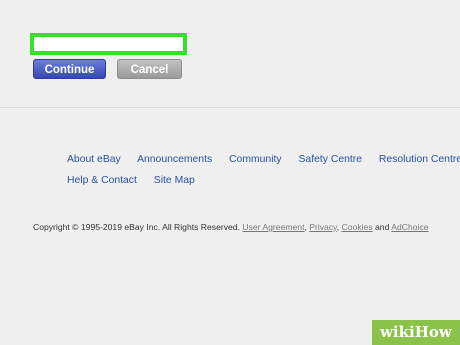 The height and width of the screenshot is (345, 460). Describe the element at coordinates (174, 180) in the screenshot. I see `footer-link-site-map: Site Map` at that location.